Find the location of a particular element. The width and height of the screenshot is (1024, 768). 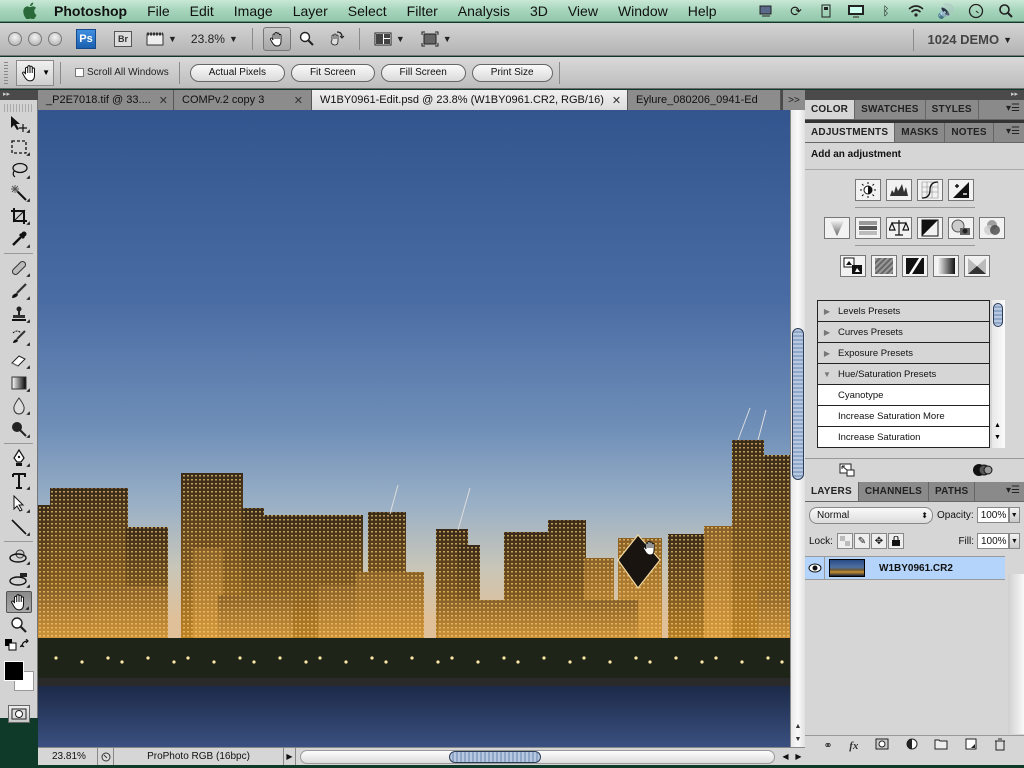

view-extras-button: ▼ is located at coordinates (161, 39).